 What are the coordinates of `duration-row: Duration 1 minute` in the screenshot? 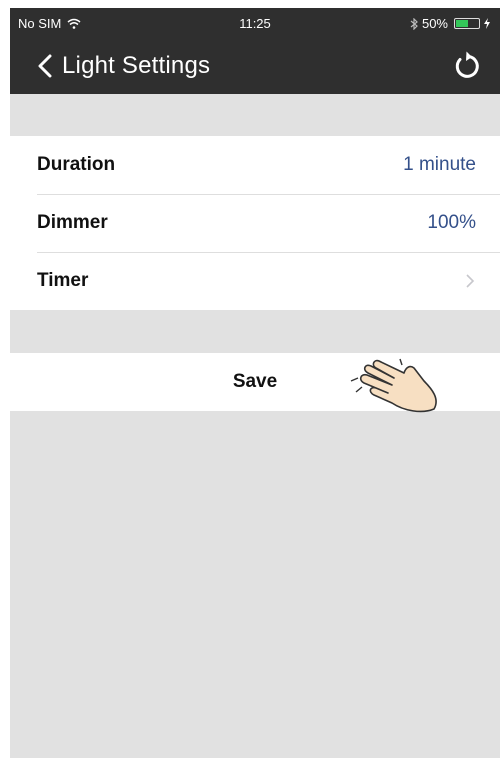 It's located at (255, 165).